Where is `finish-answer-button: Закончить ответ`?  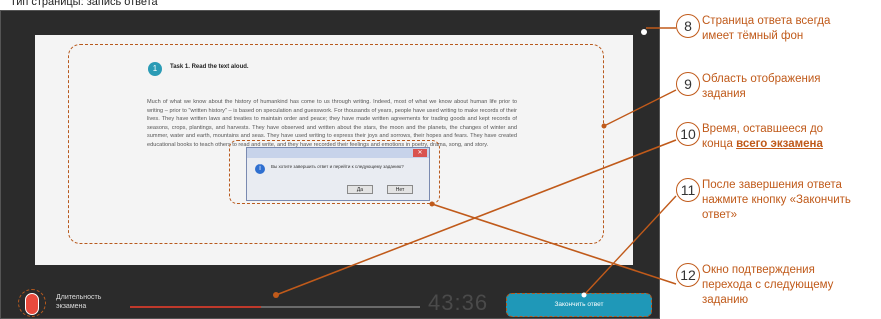 finish-answer-button: Закончить ответ is located at coordinates (579, 305).